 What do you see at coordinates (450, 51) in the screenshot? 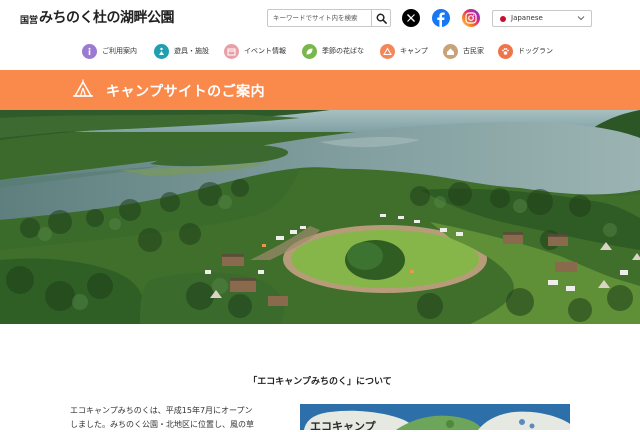
I see `house-icon` at bounding box center [450, 51].